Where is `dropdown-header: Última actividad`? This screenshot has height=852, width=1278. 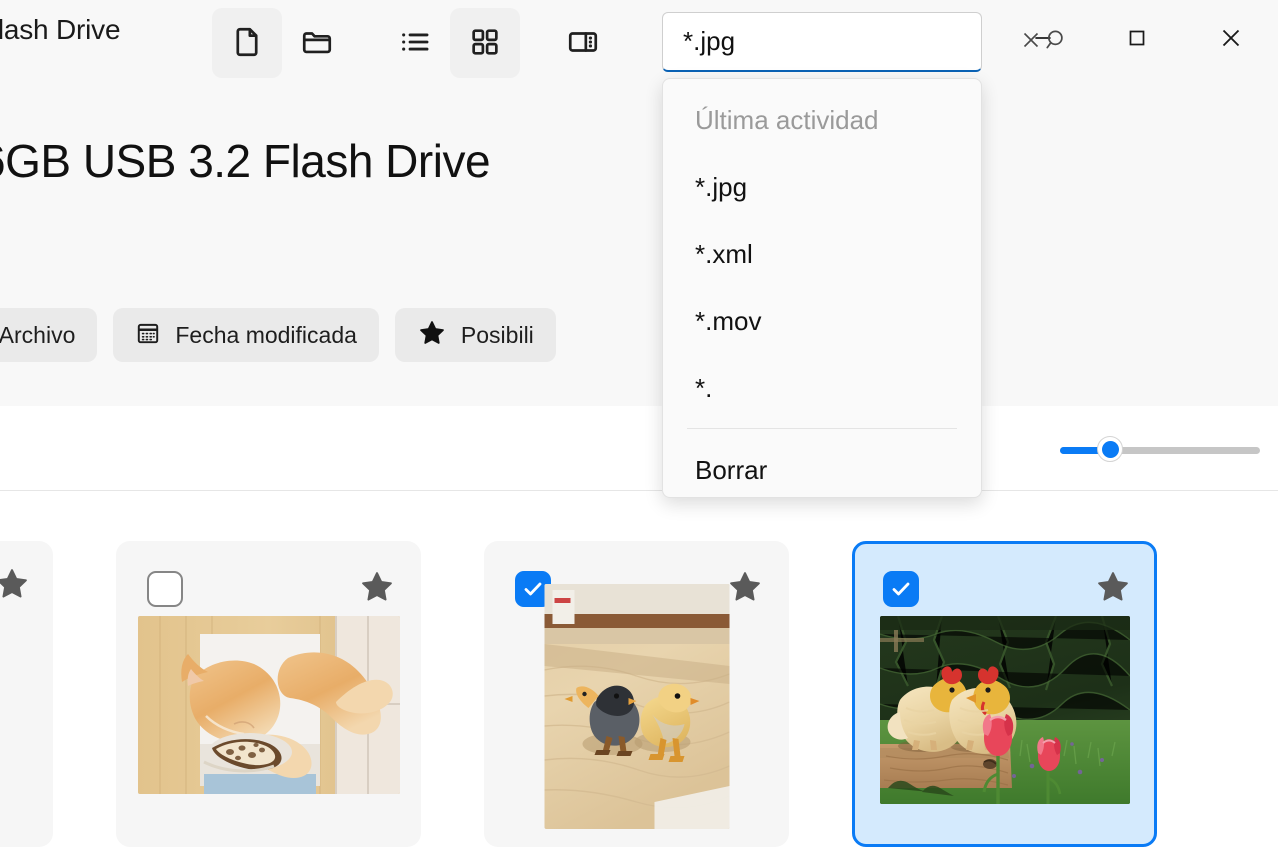
dropdown-header: Última actividad is located at coordinates (787, 120).